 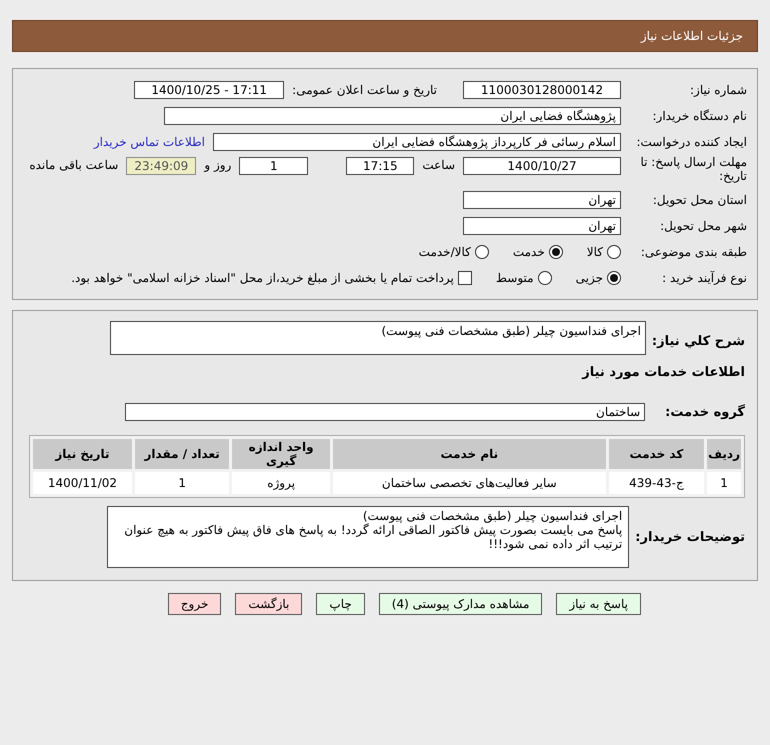 I want to click on table-cell: ج-43-439, so click(x=656, y=483).